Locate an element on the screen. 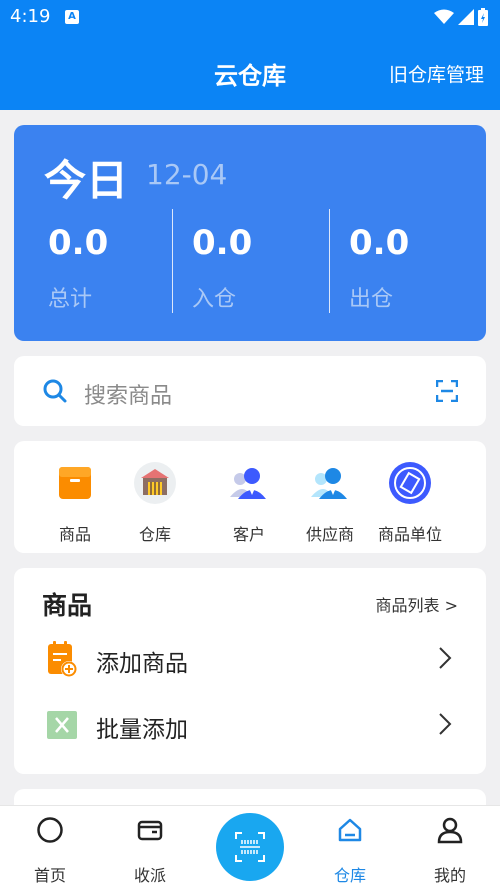  wifi-icon is located at coordinates (444, 16).